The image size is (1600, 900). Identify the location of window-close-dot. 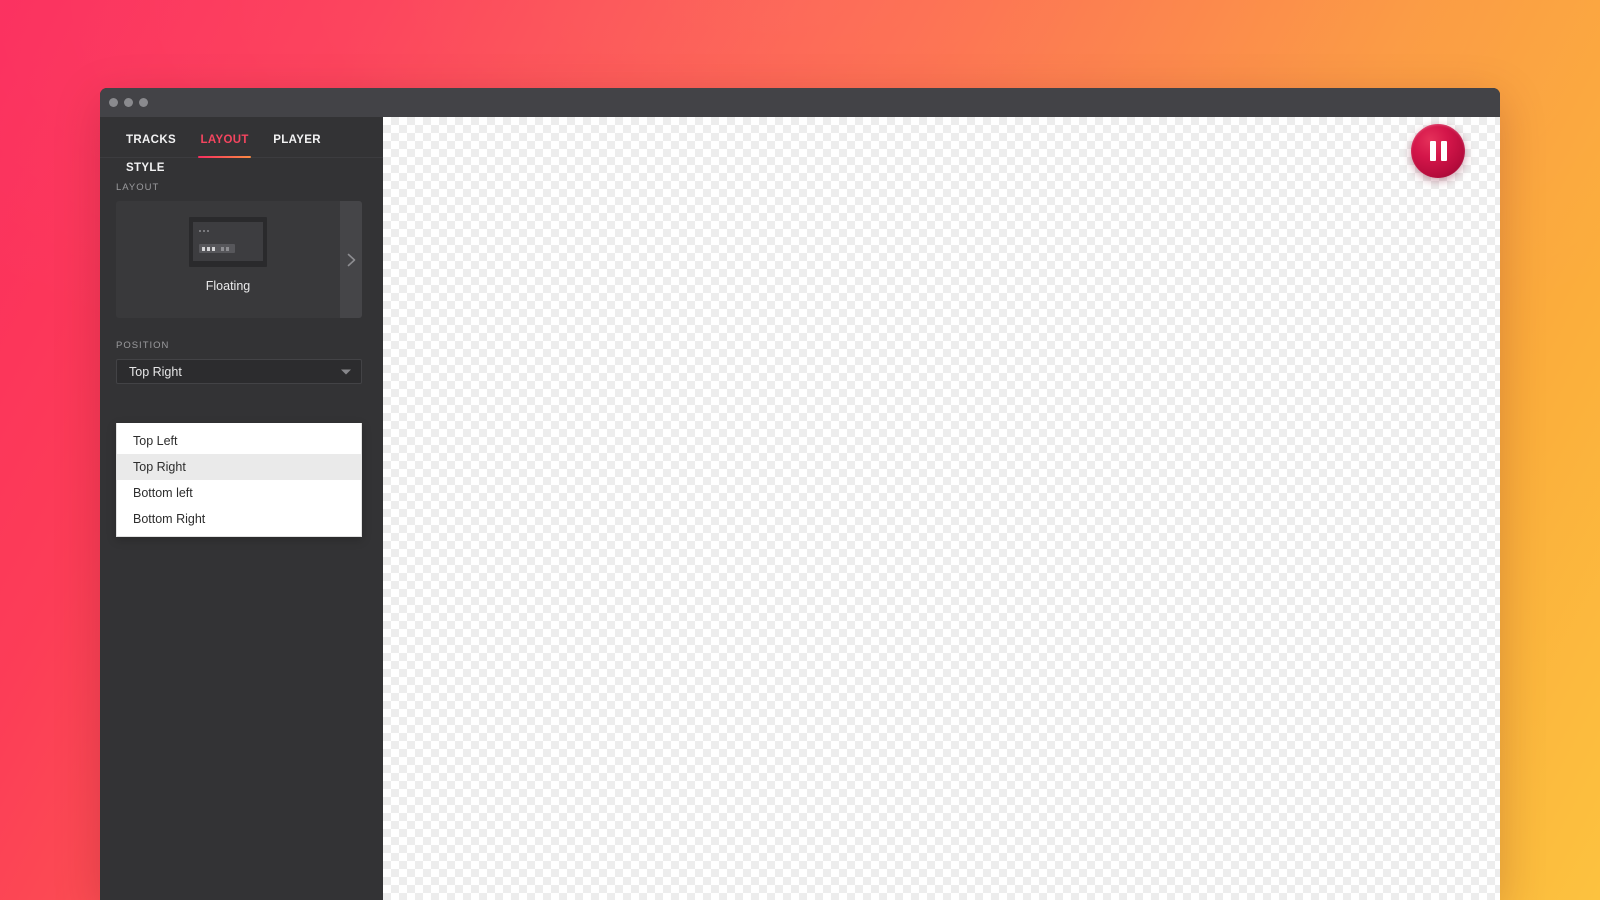
(113, 102).